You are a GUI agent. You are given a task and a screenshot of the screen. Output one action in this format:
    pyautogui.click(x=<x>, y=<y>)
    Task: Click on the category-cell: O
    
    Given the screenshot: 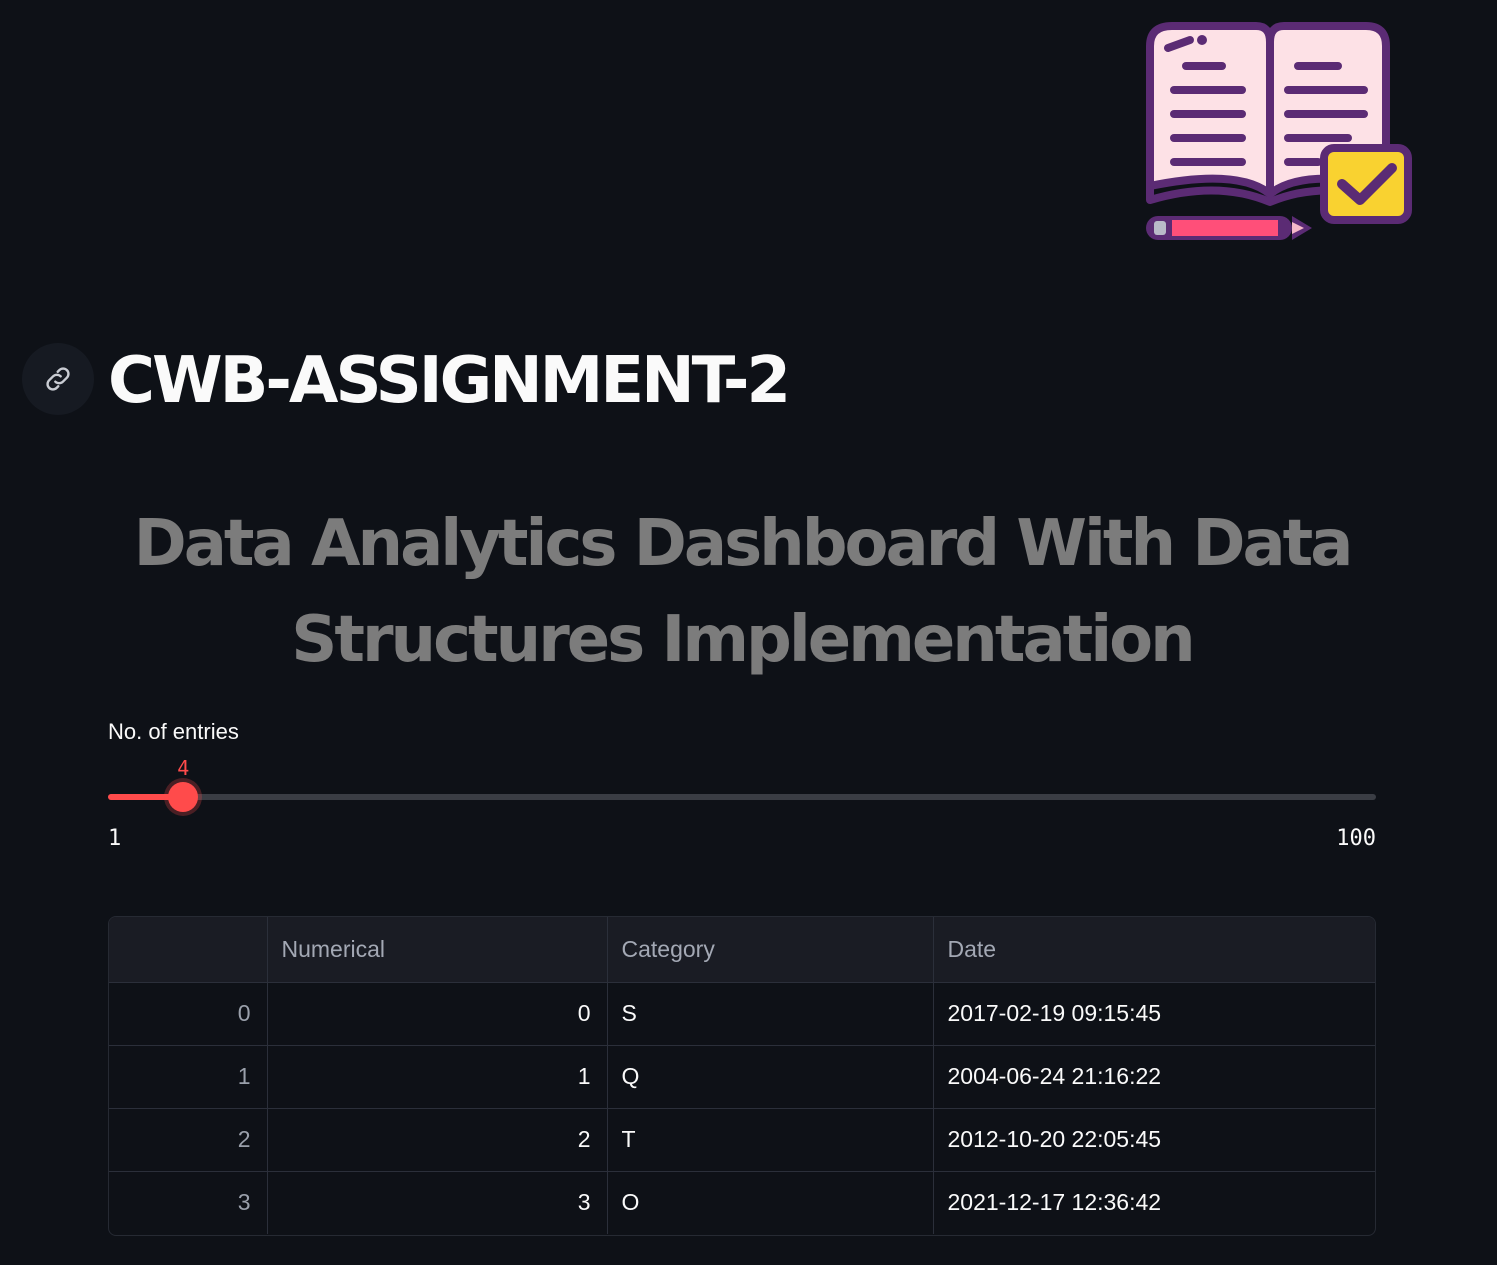 What is the action you would take?
    pyautogui.click(x=770, y=1202)
    